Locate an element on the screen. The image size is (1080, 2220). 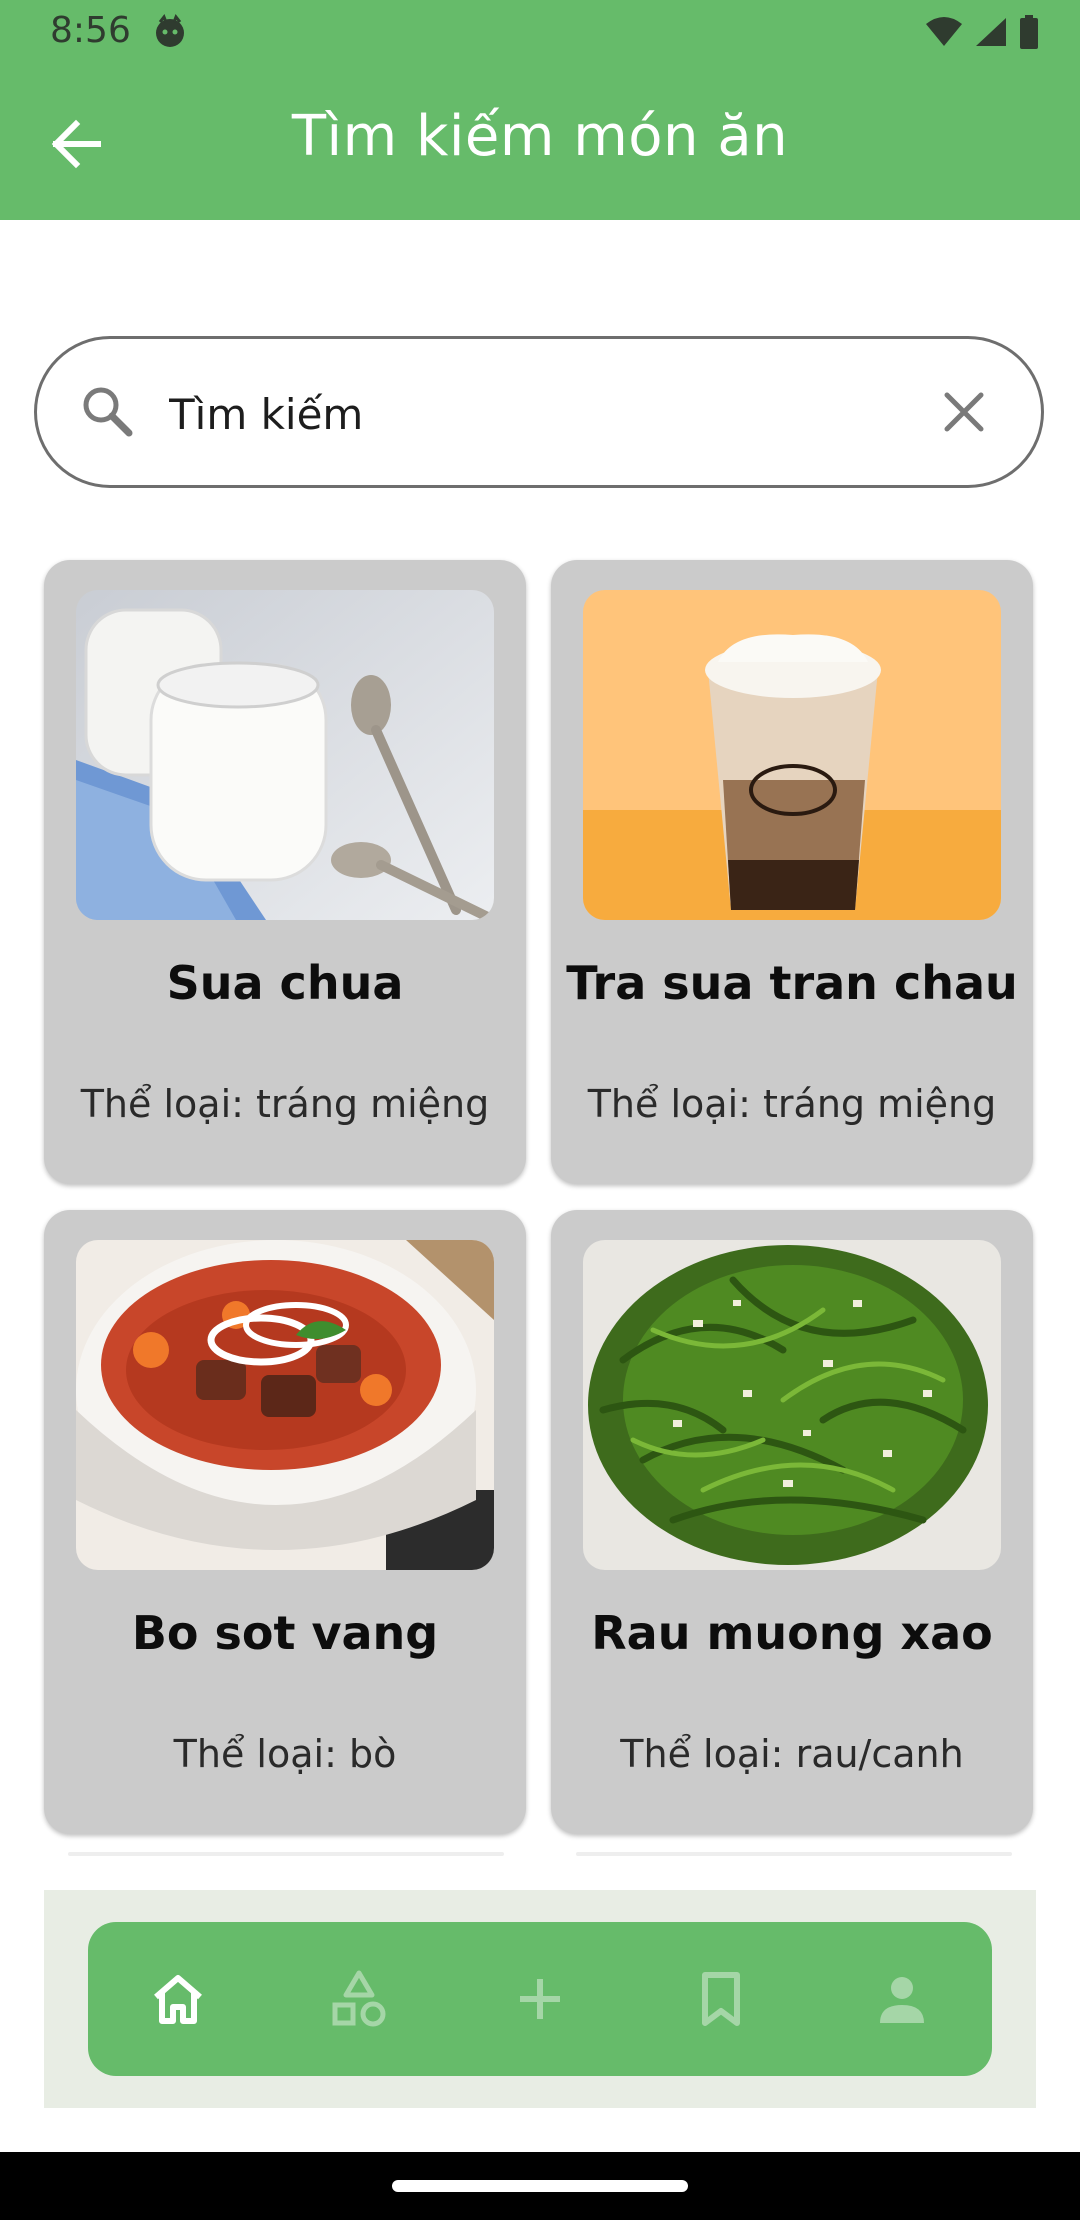
food-card: Bo sot vang Thể loại: bò is located at coordinates (285, 1522).